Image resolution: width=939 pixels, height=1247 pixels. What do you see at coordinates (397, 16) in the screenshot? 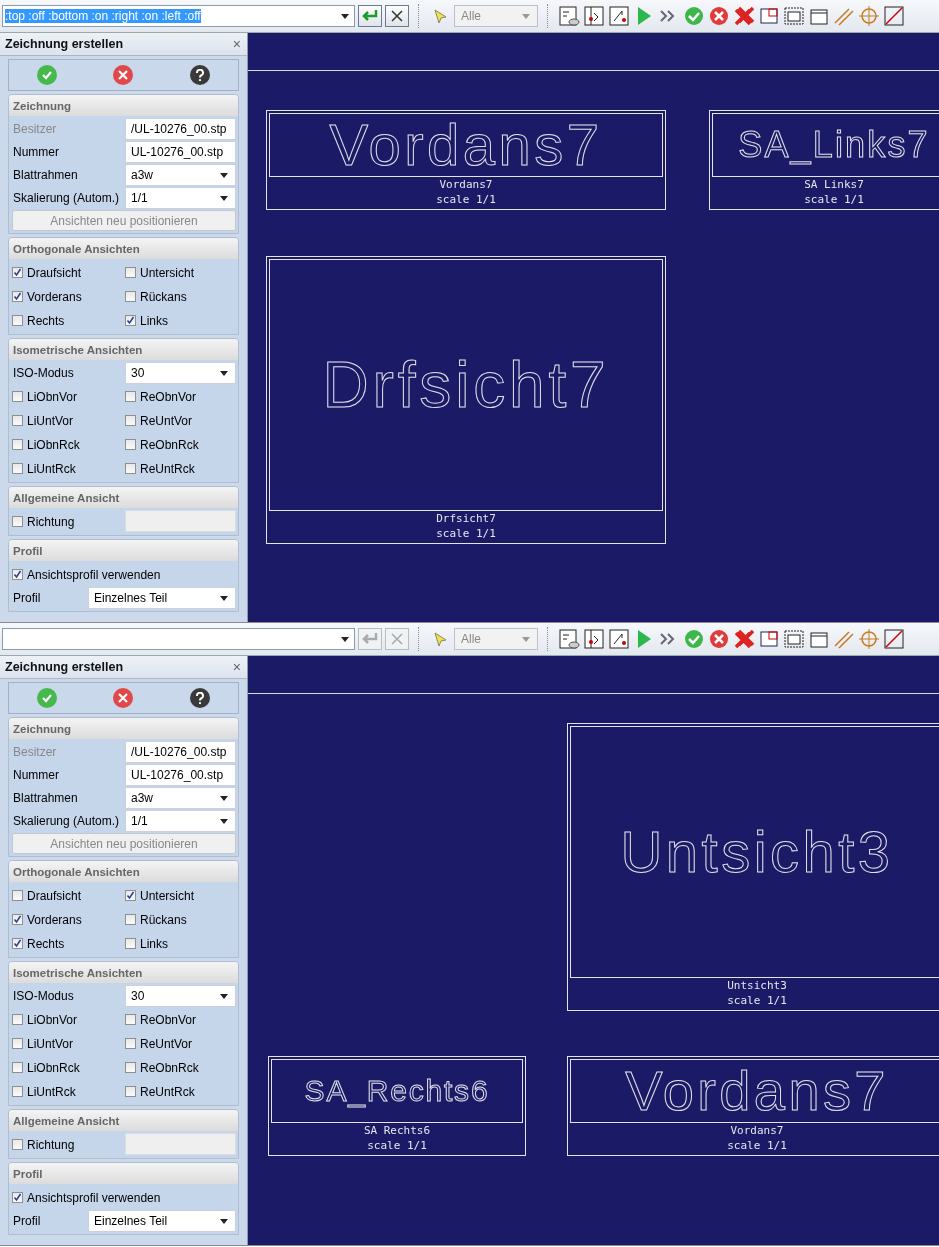
I see `clear-button` at bounding box center [397, 16].